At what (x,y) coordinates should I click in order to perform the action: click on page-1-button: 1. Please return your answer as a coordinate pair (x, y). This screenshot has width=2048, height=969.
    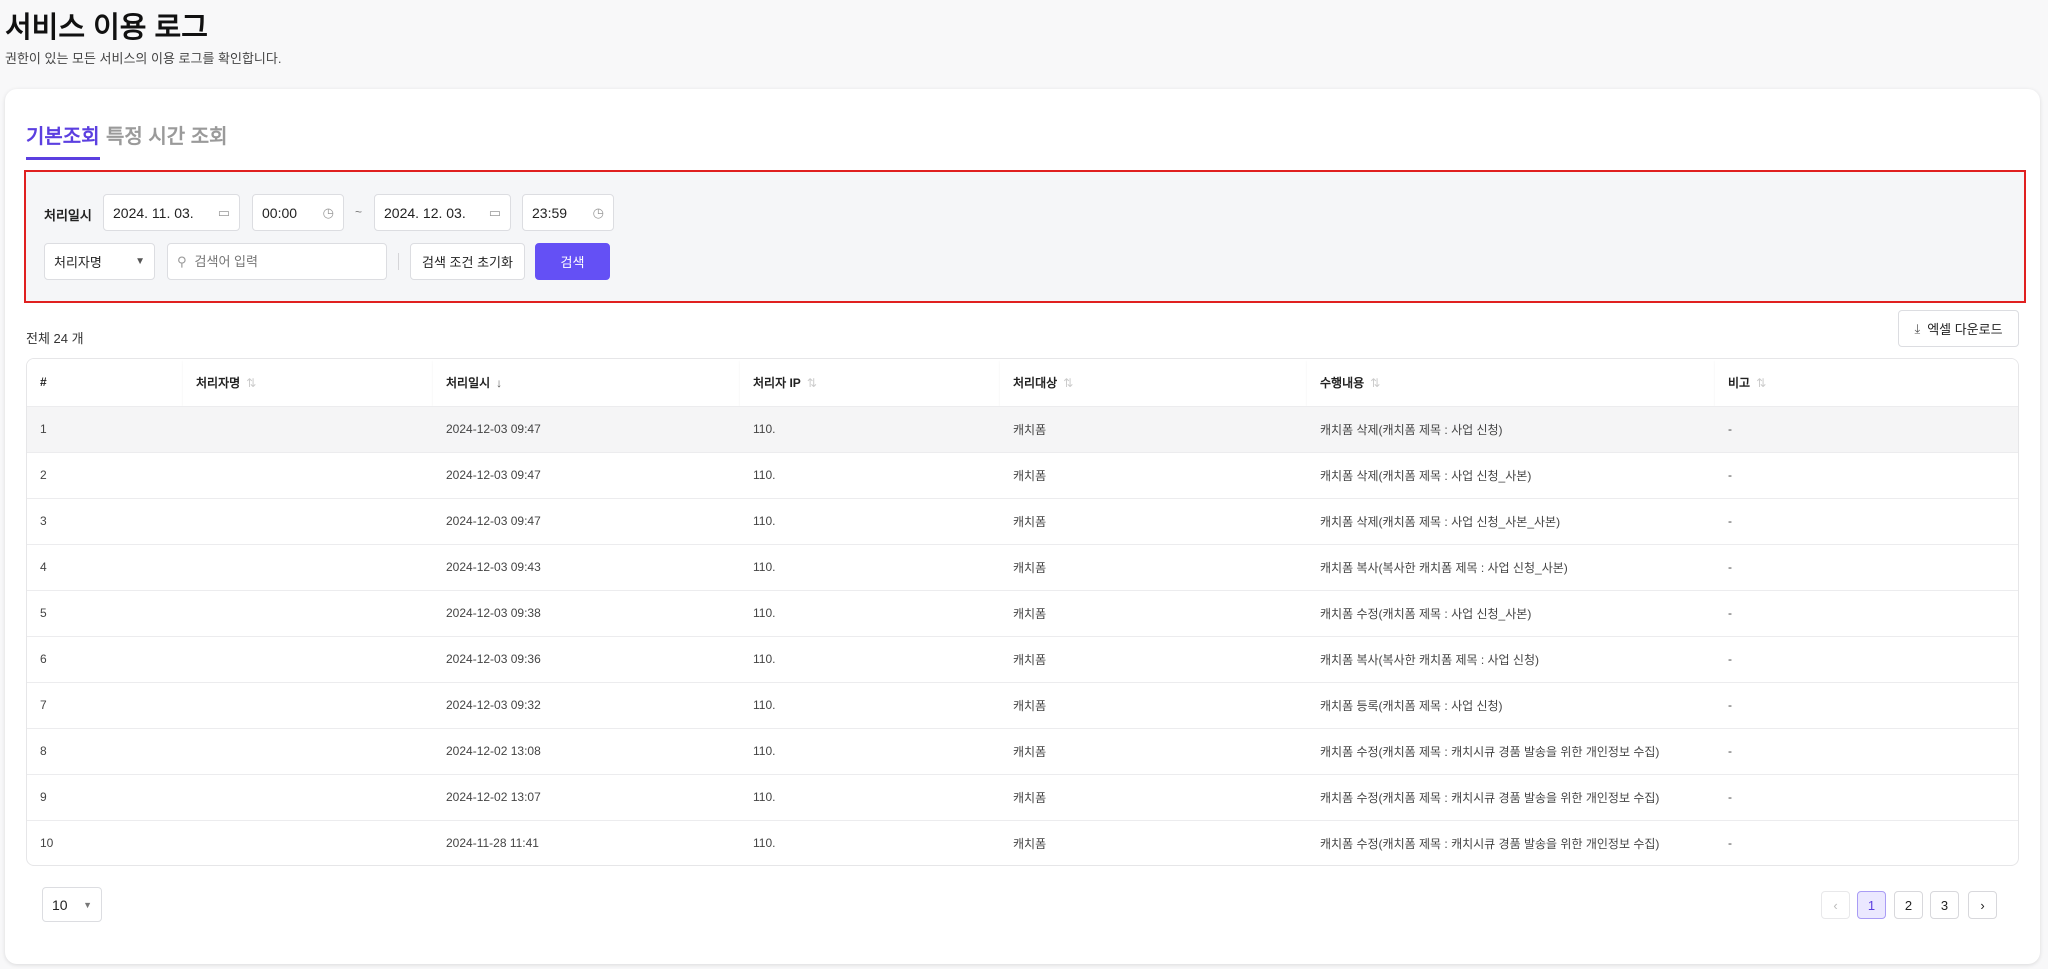
    Looking at the image, I should click on (1871, 905).